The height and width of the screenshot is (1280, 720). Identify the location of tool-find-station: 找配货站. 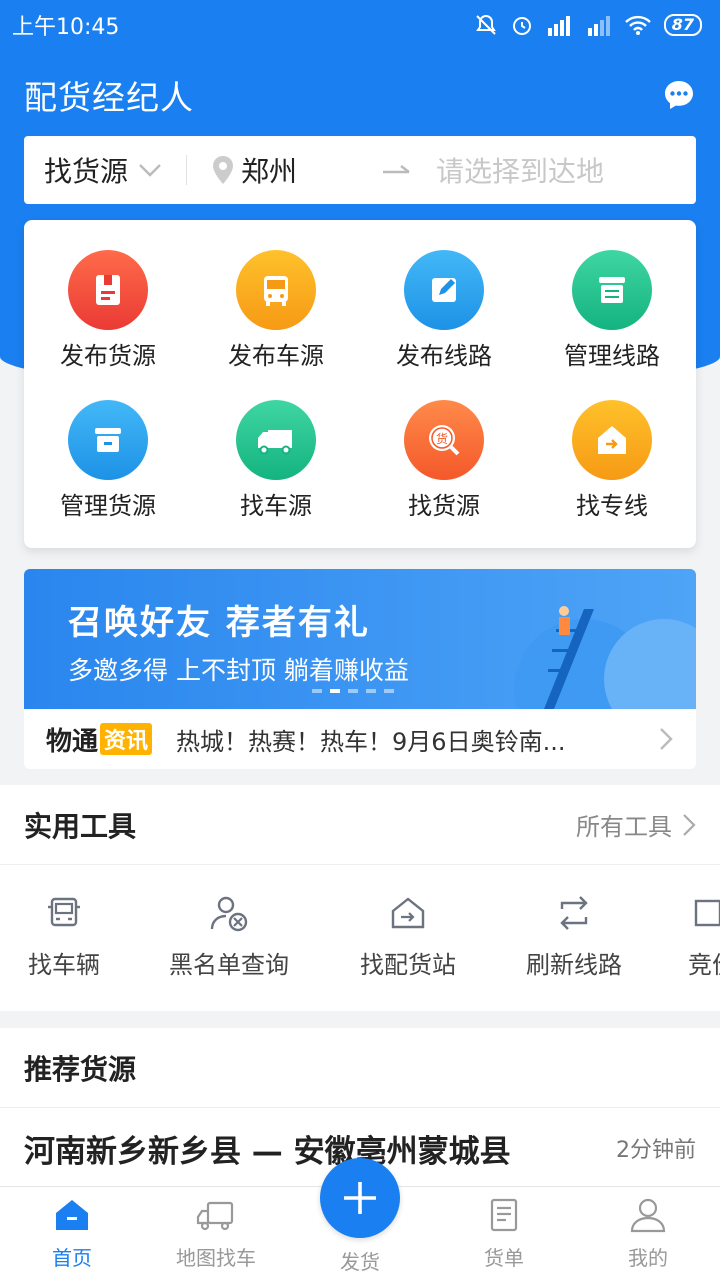
(408, 936).